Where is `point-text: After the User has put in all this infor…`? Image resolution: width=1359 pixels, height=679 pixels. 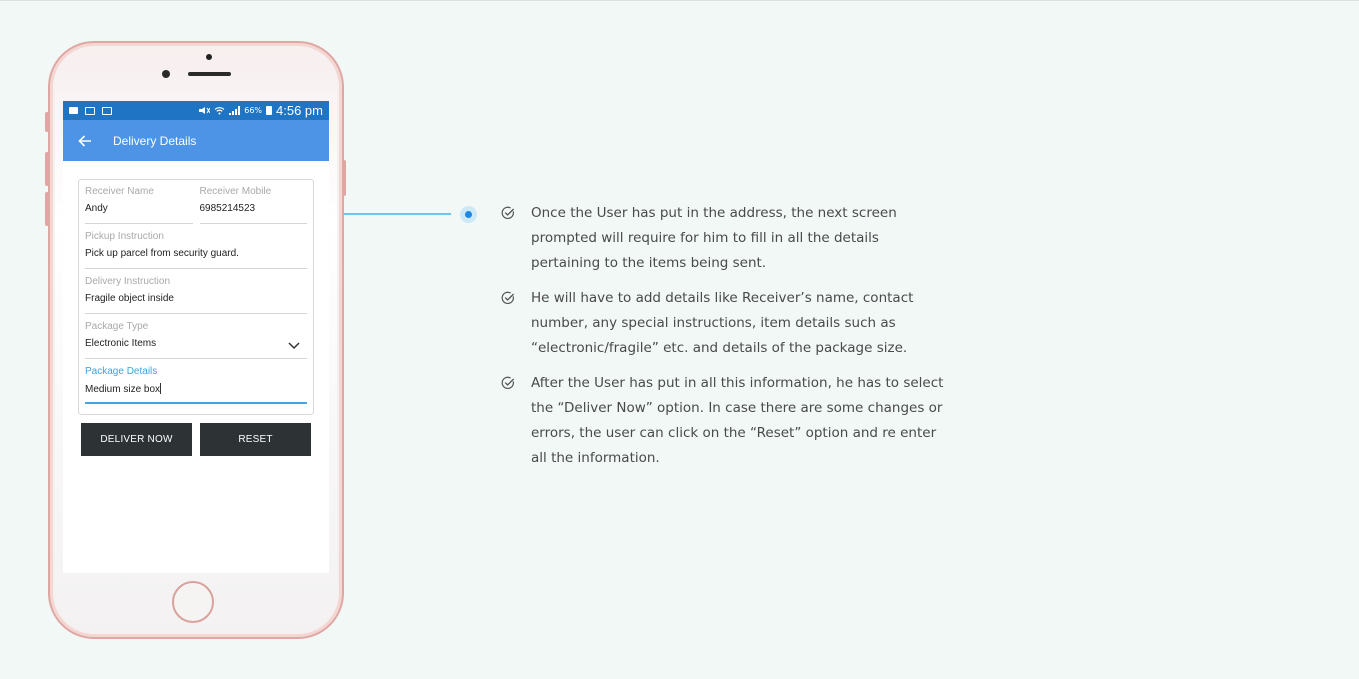
point-text: After the User has put in all this infor… is located at coordinates (737, 420).